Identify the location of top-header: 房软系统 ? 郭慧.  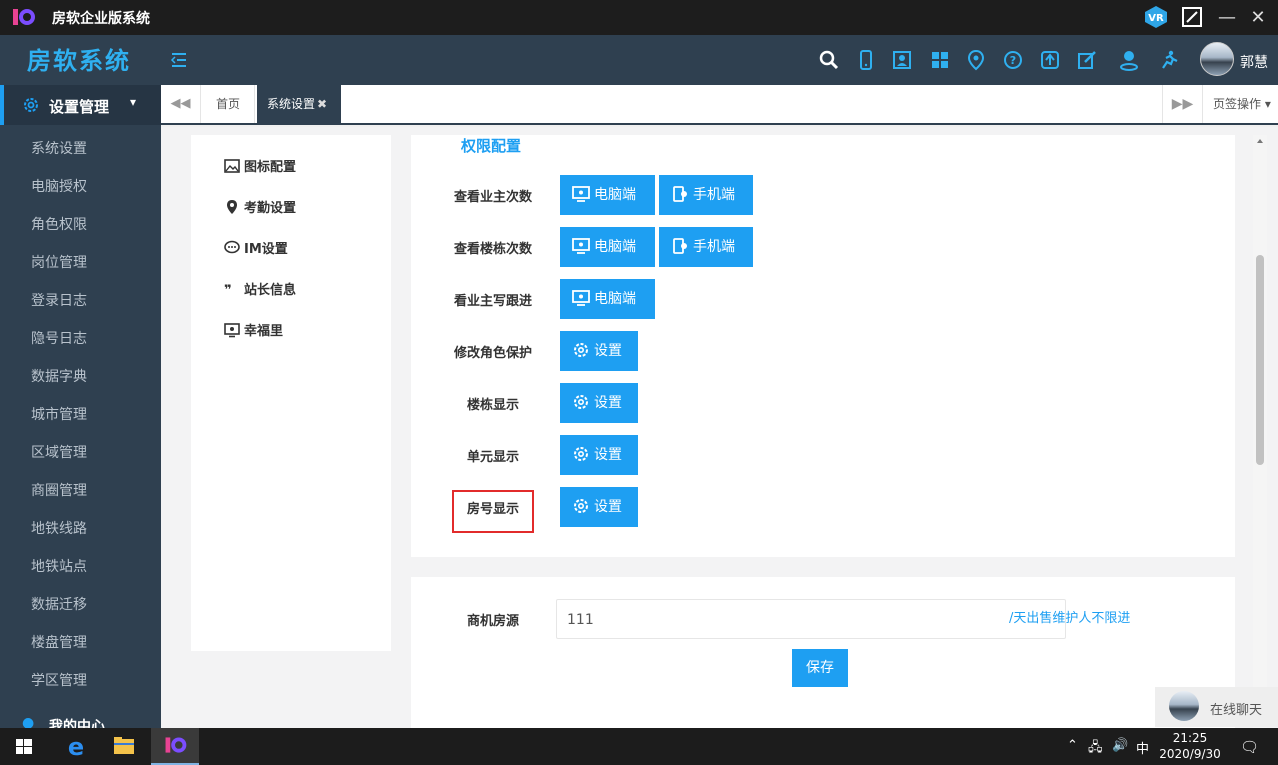
(639, 60).